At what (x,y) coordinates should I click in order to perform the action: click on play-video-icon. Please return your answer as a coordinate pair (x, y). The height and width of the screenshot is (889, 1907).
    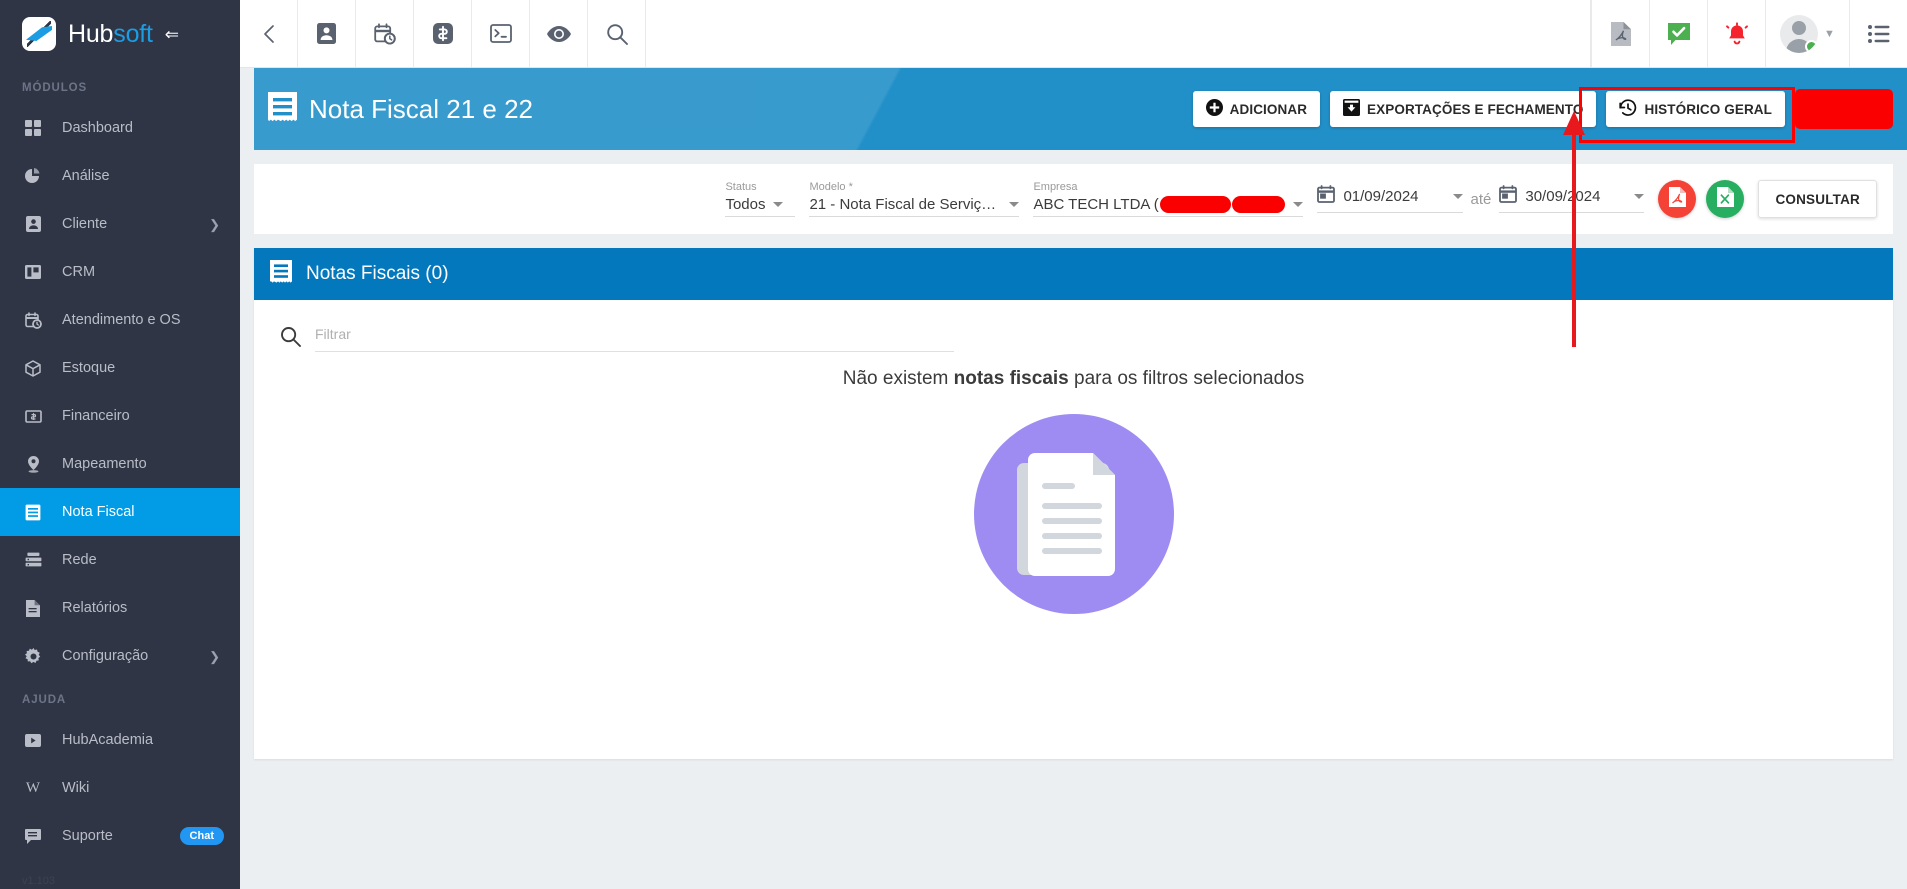
    Looking at the image, I should click on (33, 740).